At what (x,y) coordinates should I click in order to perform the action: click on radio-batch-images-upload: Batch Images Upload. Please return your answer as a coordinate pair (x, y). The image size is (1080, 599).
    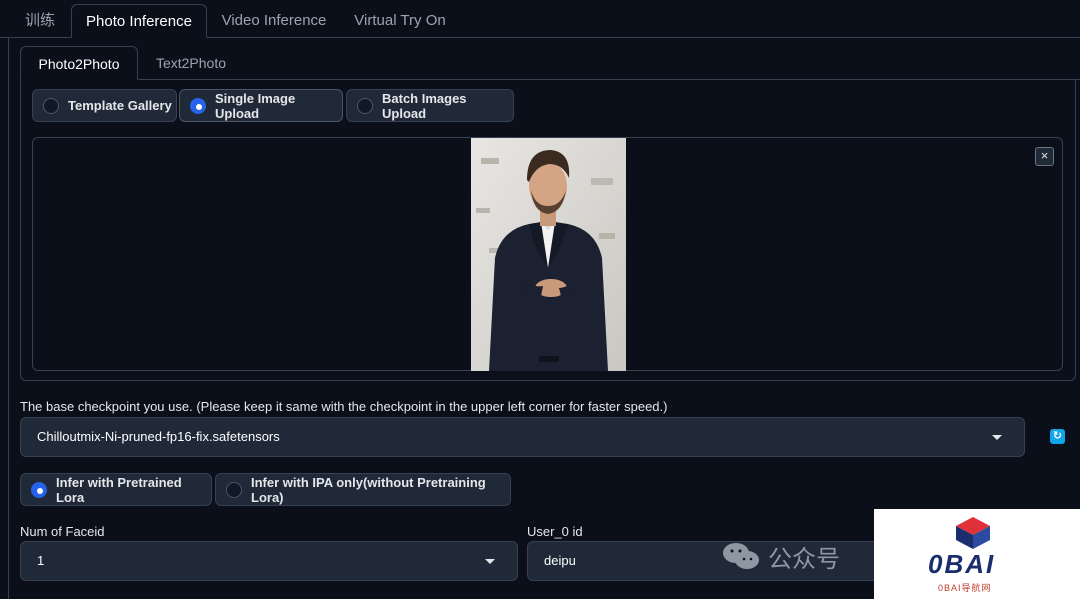
    Looking at the image, I should click on (430, 105).